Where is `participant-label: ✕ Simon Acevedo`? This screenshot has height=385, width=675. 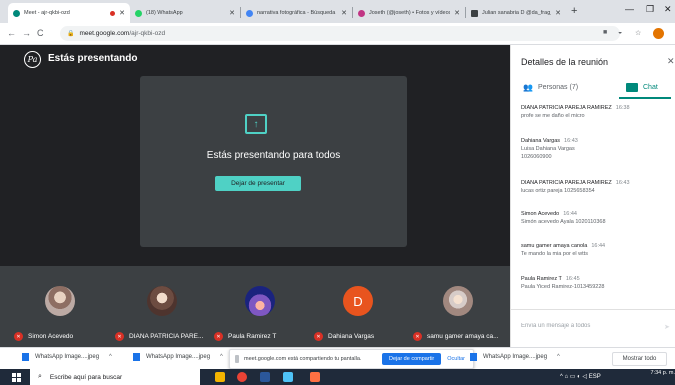
participant-label: ✕ Simon Acevedo is located at coordinates (43, 336).